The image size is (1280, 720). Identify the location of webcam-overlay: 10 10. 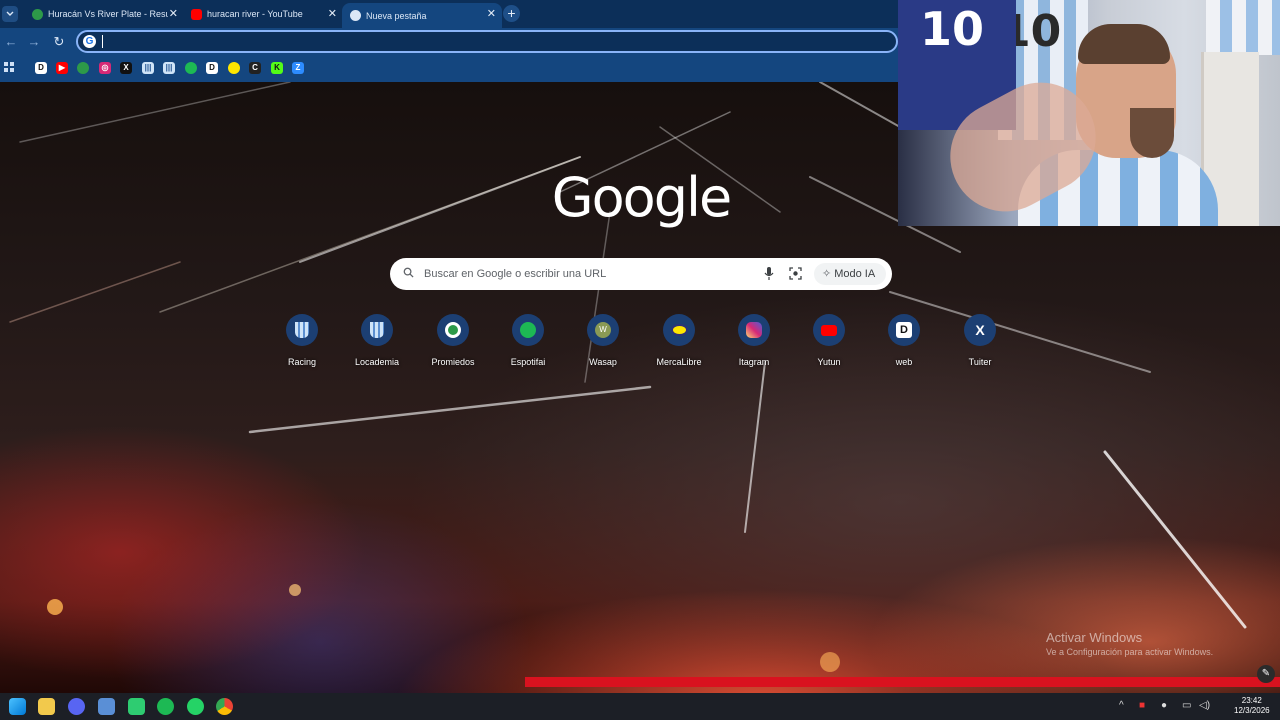
(1089, 113).